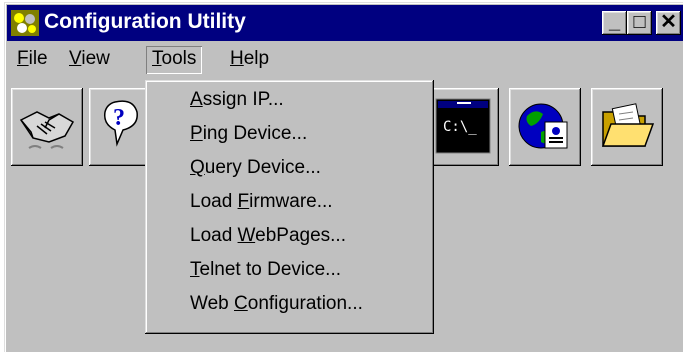  What do you see at coordinates (47, 130) in the screenshot?
I see `handshake-icon` at bounding box center [47, 130].